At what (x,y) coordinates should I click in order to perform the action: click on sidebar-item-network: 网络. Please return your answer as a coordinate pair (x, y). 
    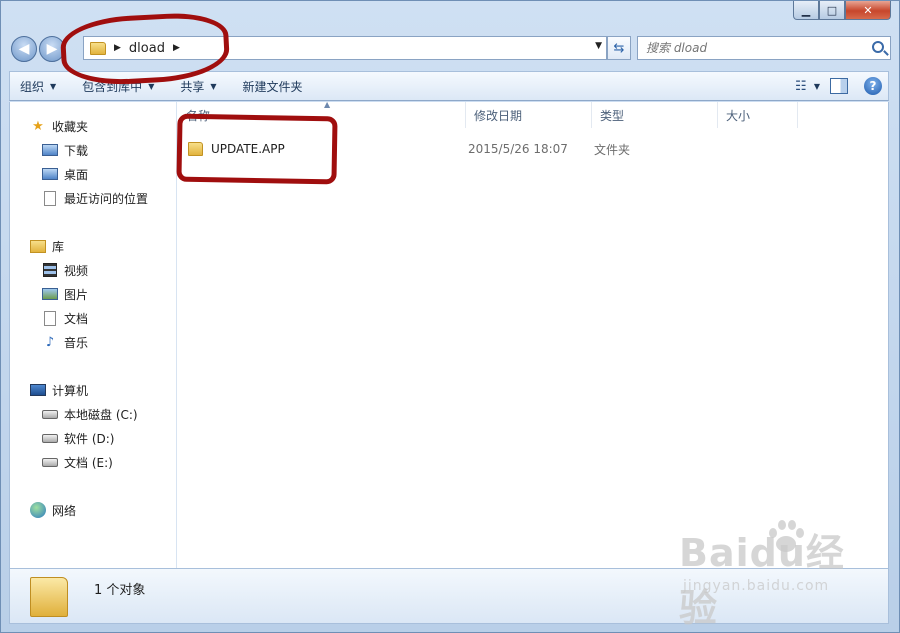
    Looking at the image, I should click on (93, 510).